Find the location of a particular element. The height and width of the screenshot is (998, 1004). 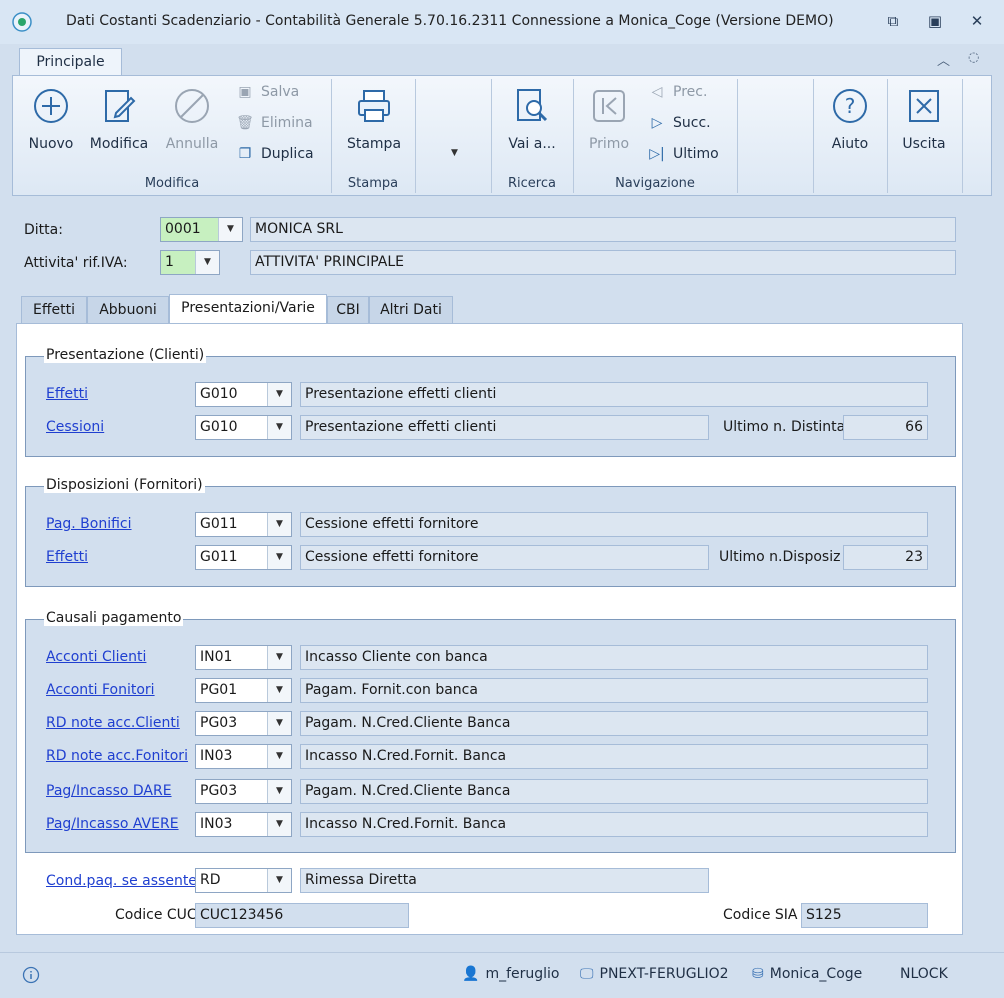

tab-altri-dati: Altri Dati is located at coordinates (411, 310).